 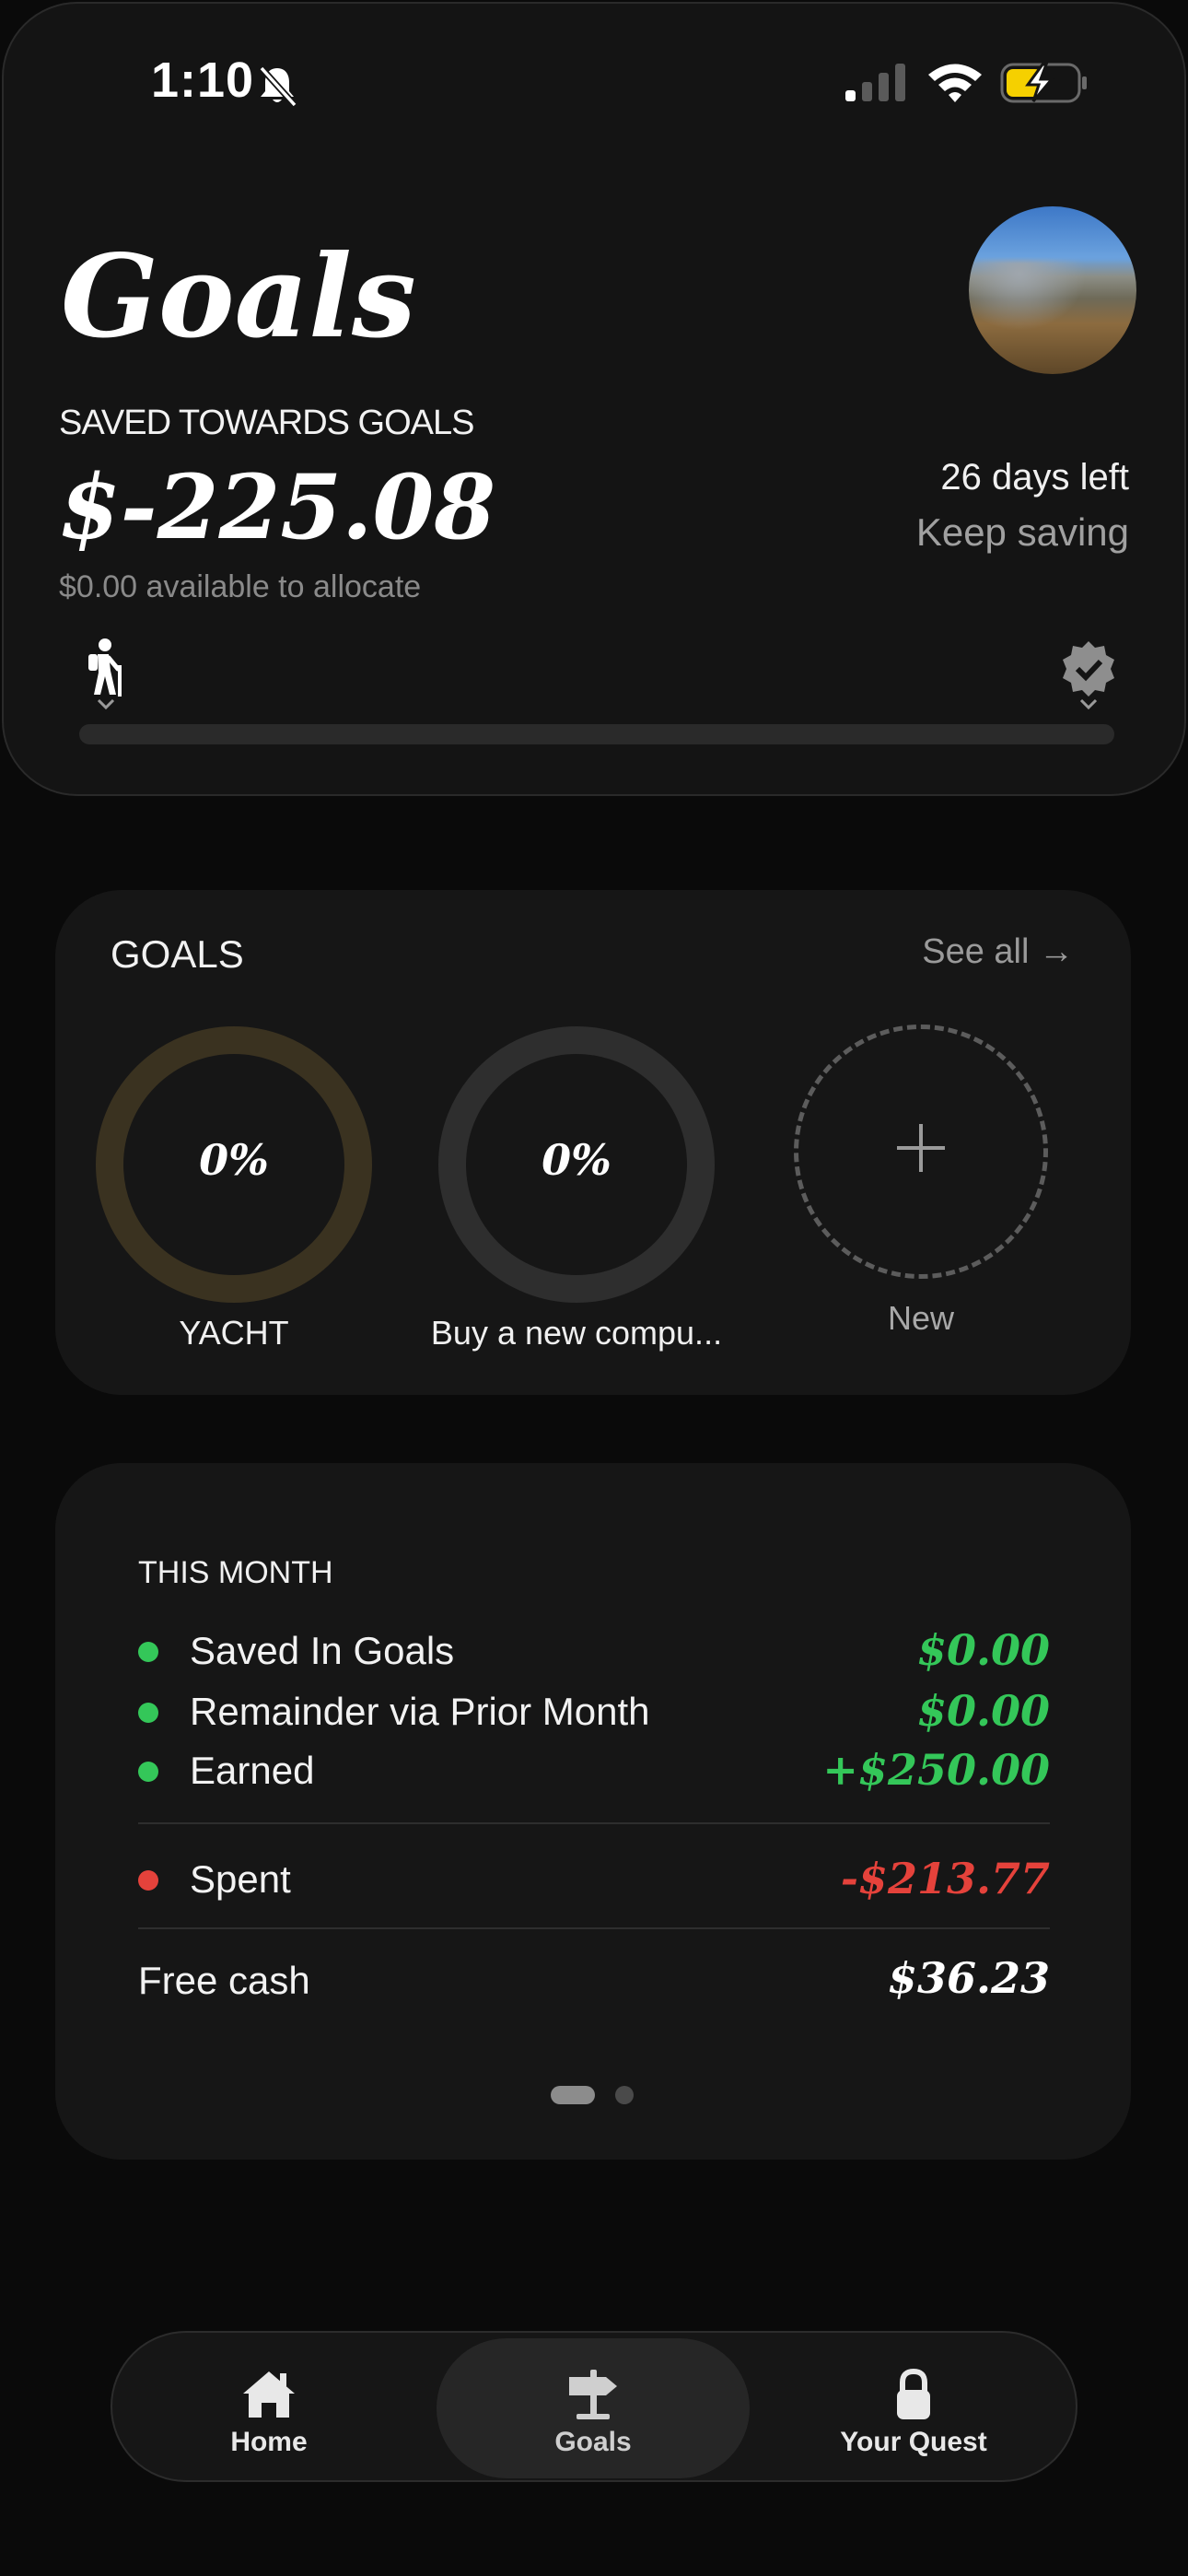 What do you see at coordinates (177, 954) in the screenshot?
I see `goals-heading: GOALS` at bounding box center [177, 954].